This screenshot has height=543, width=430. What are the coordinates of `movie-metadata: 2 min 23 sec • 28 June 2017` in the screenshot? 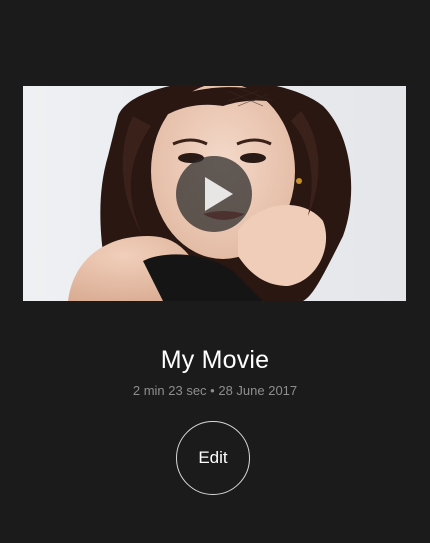 It's located at (215, 390).